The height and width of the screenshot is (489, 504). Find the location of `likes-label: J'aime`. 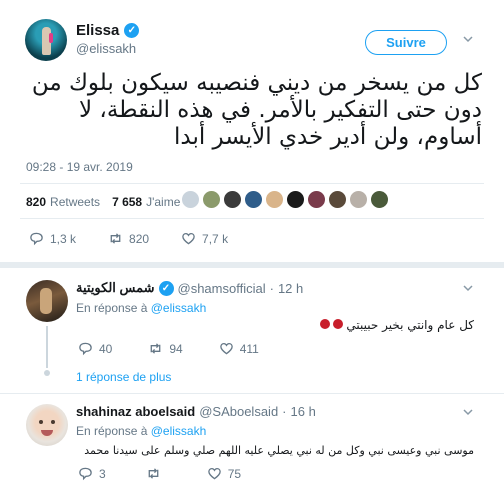

likes-label: J'aime is located at coordinates (163, 202).